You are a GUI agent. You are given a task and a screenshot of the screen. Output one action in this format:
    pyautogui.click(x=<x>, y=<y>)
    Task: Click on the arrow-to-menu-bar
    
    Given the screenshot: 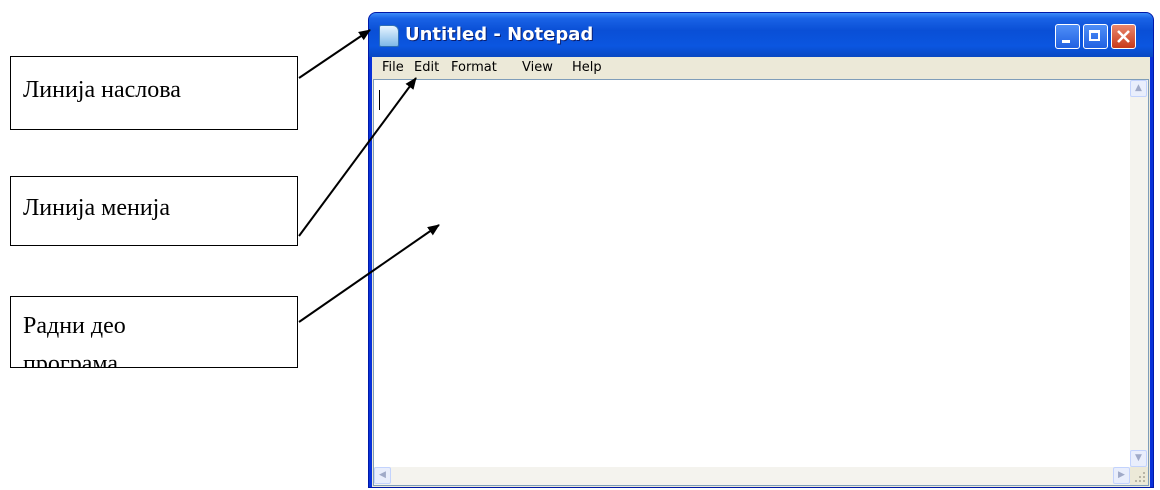 What is the action you would take?
    pyautogui.click(x=357, y=157)
    